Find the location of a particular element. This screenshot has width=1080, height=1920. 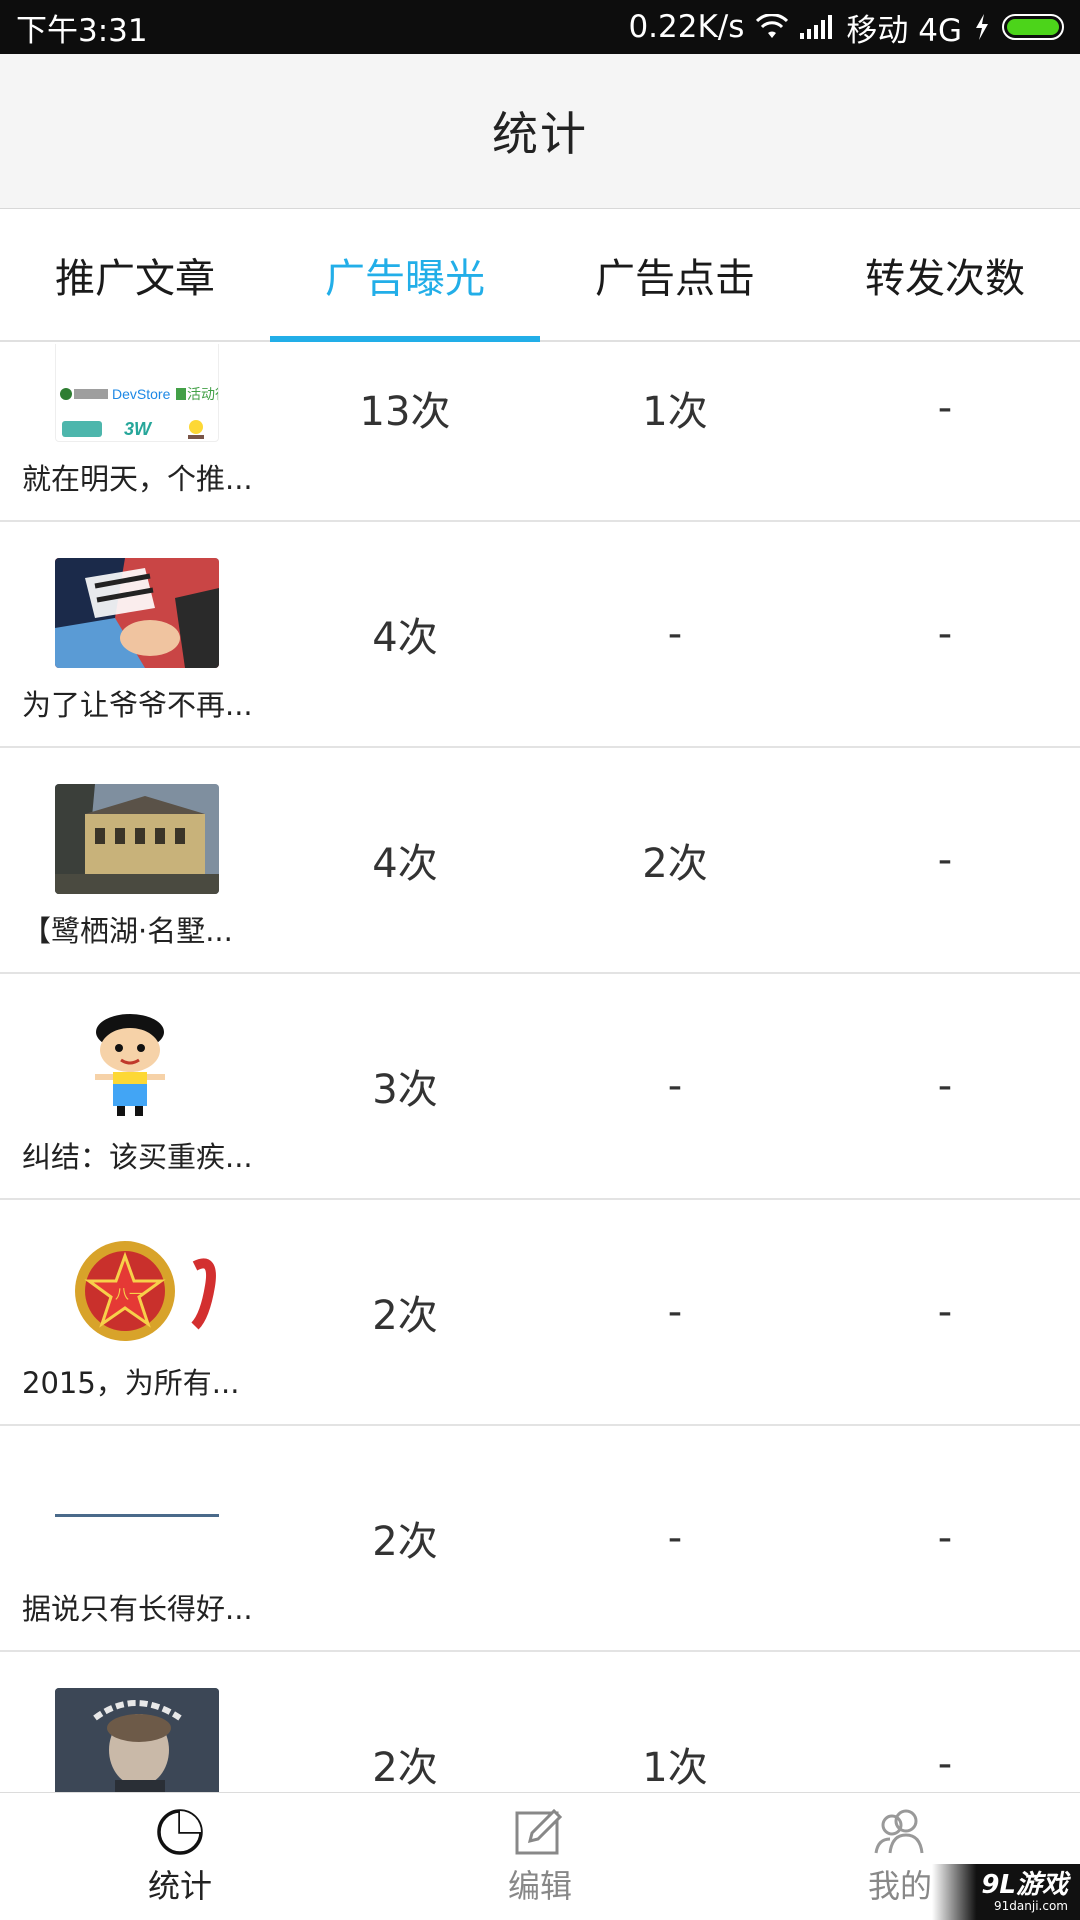

status-bar: 下午3:31 0.22K/s 移动 4G is located at coordinates (540, 27).